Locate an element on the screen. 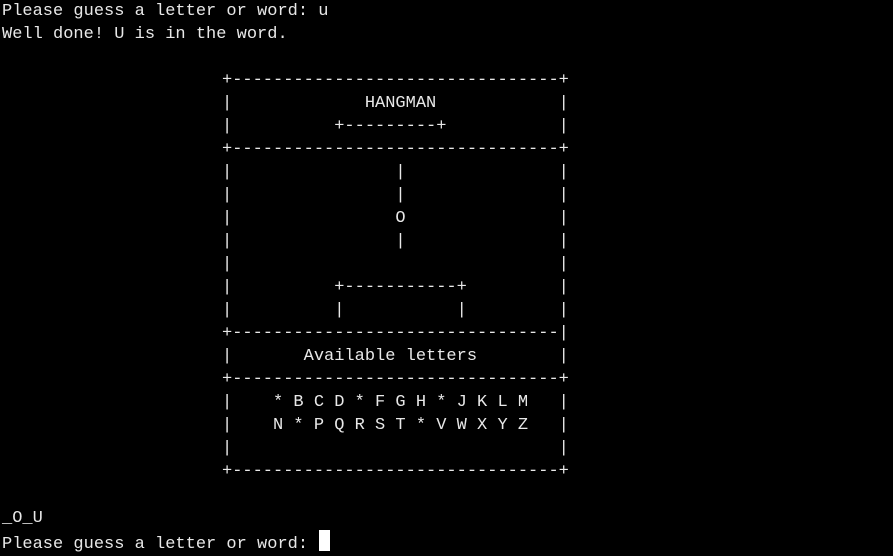  hangman-body: | | | is located at coordinates (395, 241).